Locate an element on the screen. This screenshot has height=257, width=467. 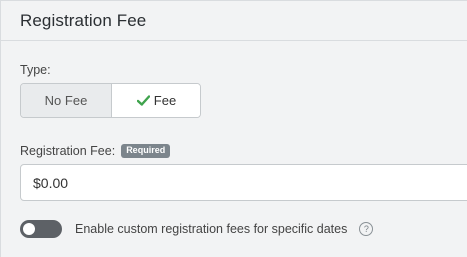
registration-fee-input is located at coordinates (243, 182).